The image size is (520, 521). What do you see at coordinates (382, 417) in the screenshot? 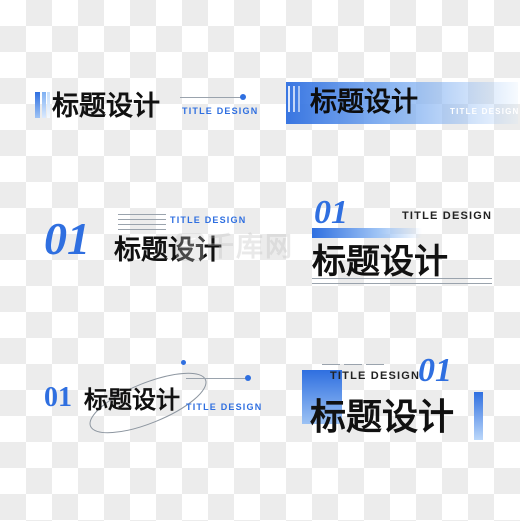
I see `item-6-cn-title: 标题设计` at bounding box center [382, 417].